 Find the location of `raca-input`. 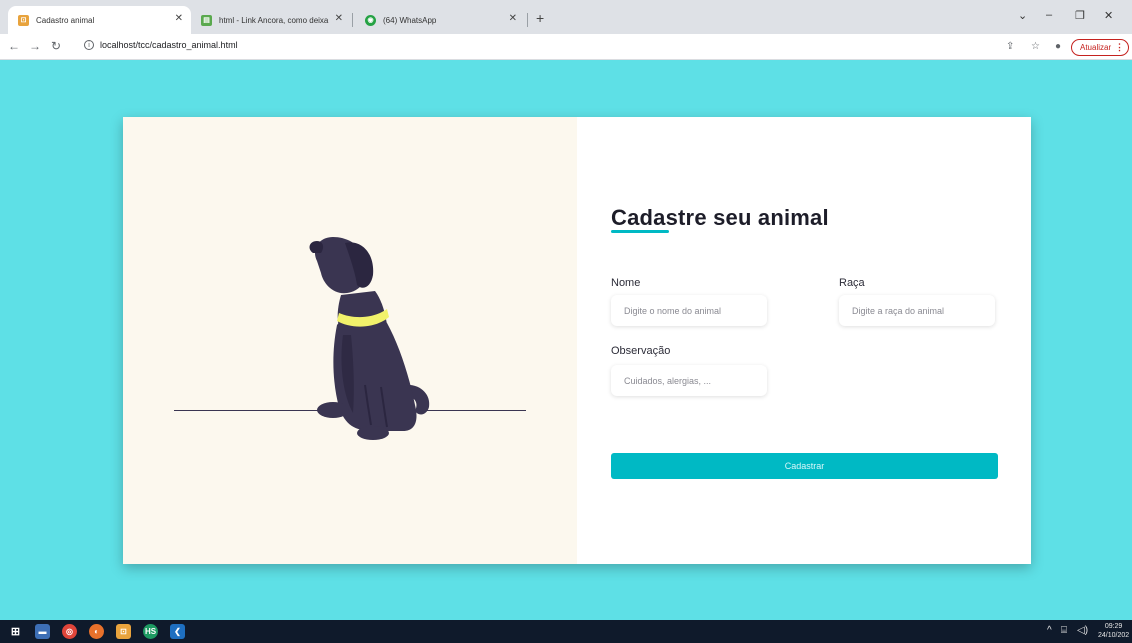

raca-input is located at coordinates (917, 310).